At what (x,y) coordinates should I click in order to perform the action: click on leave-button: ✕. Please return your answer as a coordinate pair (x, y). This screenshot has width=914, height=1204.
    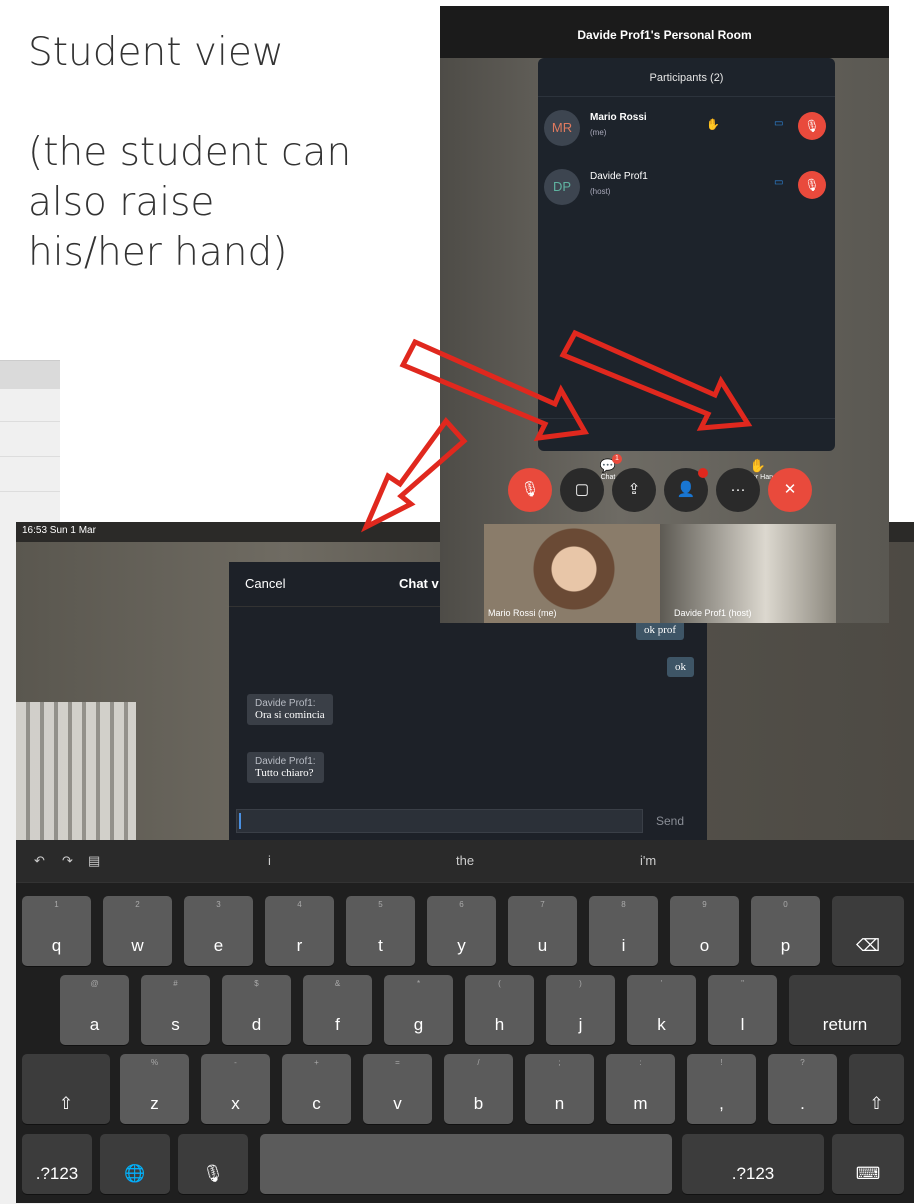
    Looking at the image, I should click on (790, 490).